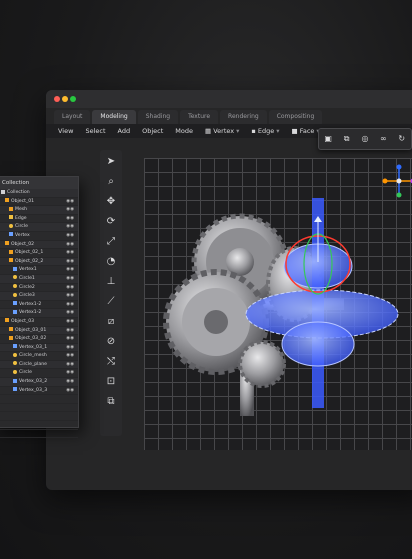 The image size is (412, 559). I want to click on measure-icon: ⟋, so click(111, 302).